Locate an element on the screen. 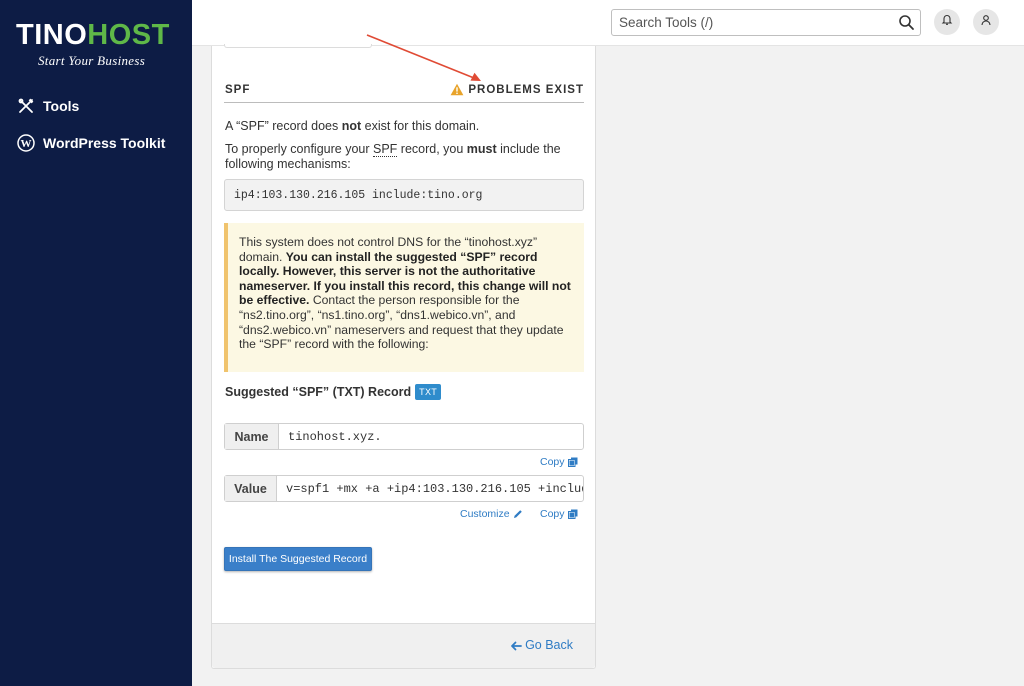  brand-name: TINOHOST is located at coordinates (96, 35).